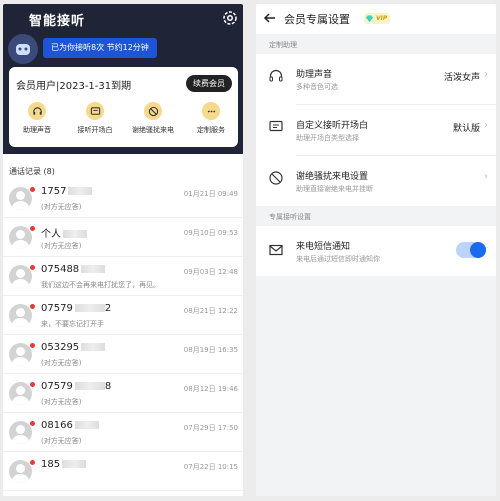 The height and width of the screenshot is (501, 500). What do you see at coordinates (123, 276) in the screenshot?
I see `list-item: 075488 我们这边不会再来电打扰您了，再见。 09月03日 12:48` at bounding box center [123, 276].